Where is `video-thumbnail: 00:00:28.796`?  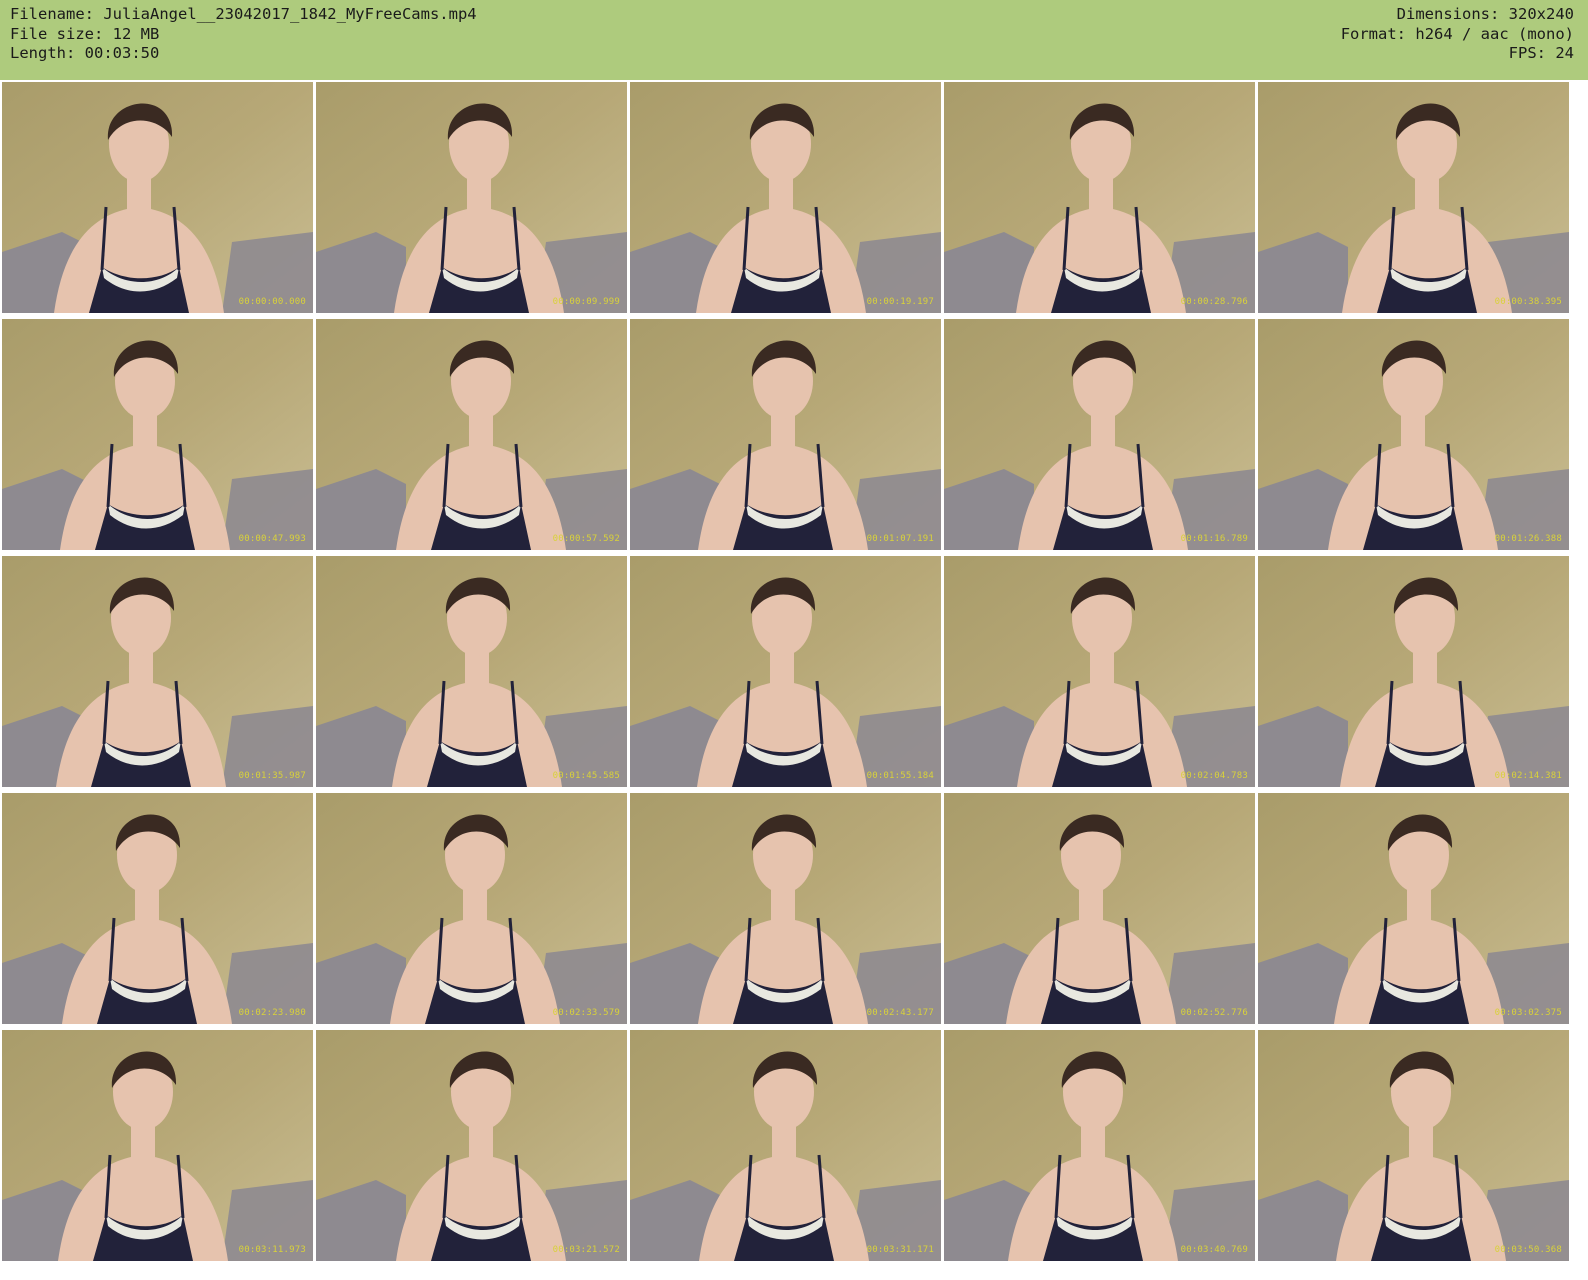 video-thumbnail: 00:00:28.796 is located at coordinates (1099, 197).